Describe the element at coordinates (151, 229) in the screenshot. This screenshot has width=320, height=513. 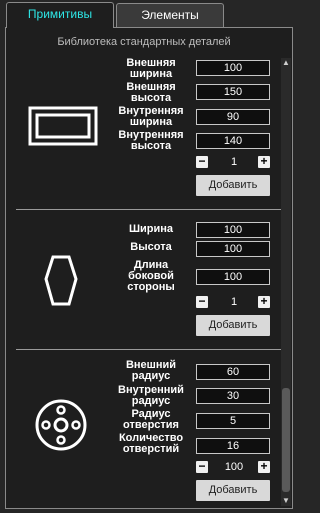
I see `label-width: Ширина` at that location.